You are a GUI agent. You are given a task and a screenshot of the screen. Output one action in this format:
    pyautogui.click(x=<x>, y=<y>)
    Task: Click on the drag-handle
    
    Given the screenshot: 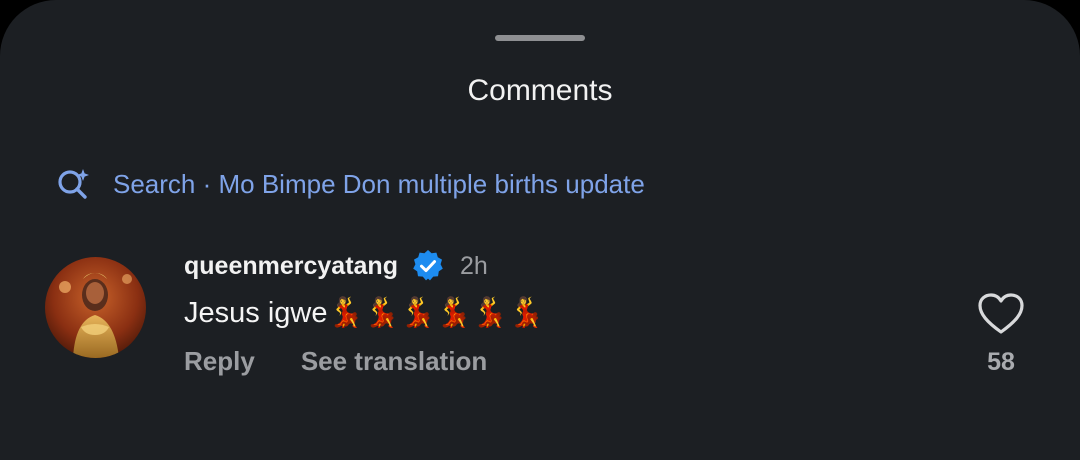 What is the action you would take?
    pyautogui.click(x=540, y=38)
    